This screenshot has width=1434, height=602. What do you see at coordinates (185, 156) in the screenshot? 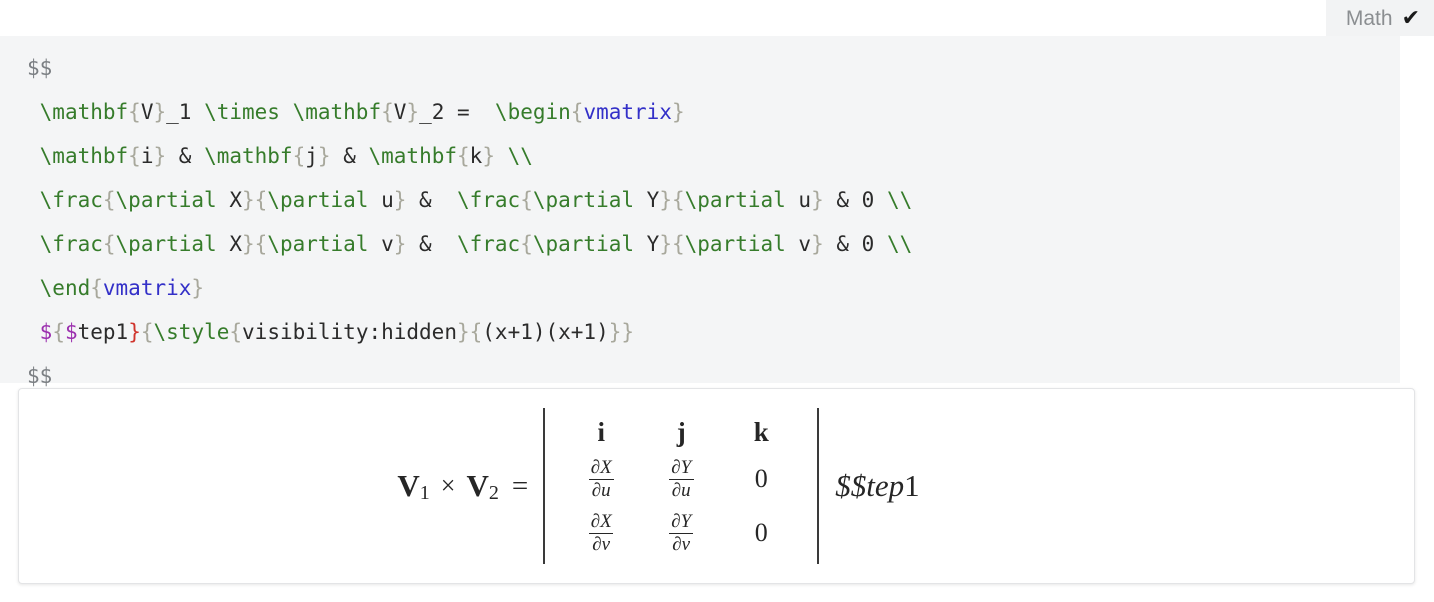
I see `token-ampersand-1: &` at bounding box center [185, 156].